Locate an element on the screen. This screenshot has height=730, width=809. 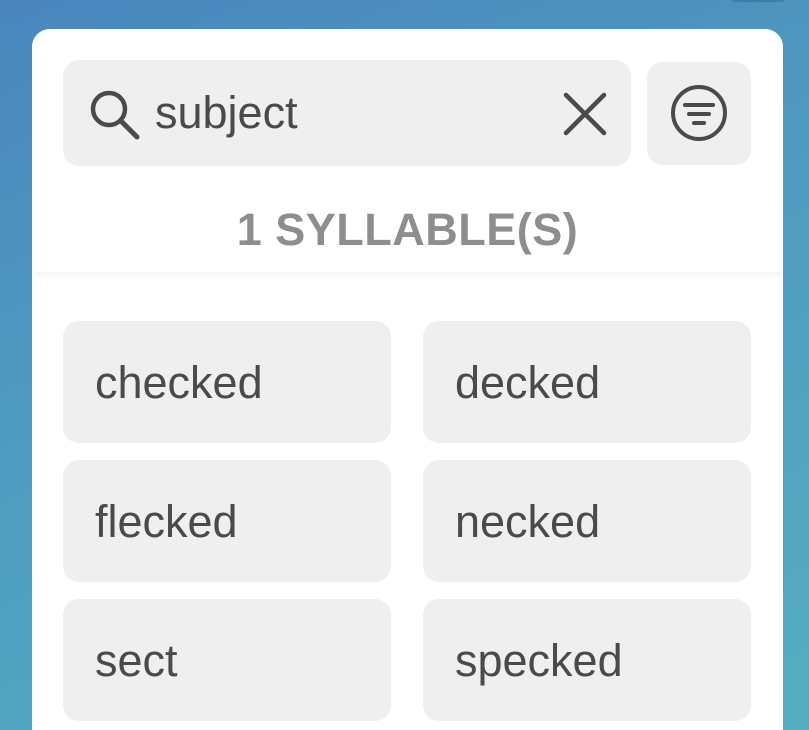
word-chip: specked is located at coordinates (587, 660).